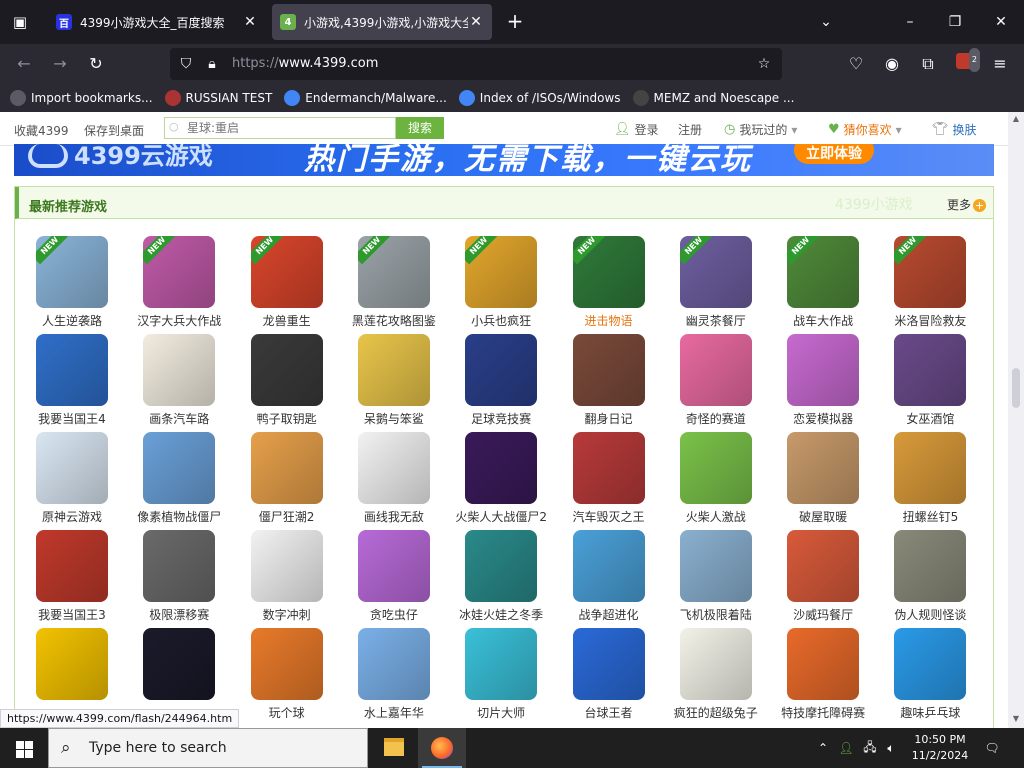  What do you see at coordinates (940, 748) in the screenshot?
I see `taskbar-clock: 10:50 PM 11/2/2024` at bounding box center [940, 748].